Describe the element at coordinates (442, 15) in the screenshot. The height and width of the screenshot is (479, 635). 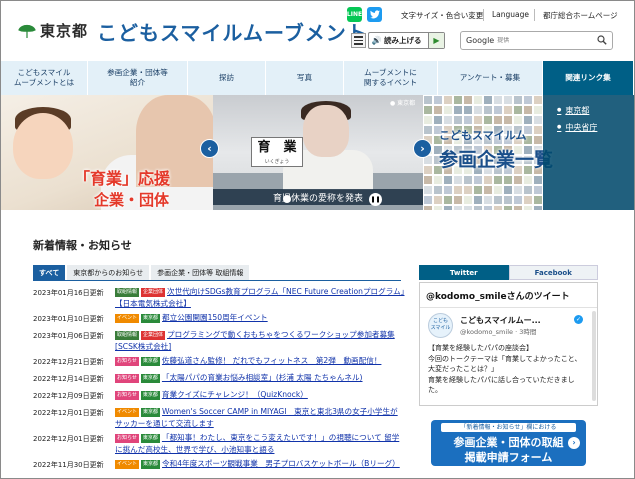
I see `font-size-color-link: 文字サイズ・色合い変更` at that location.